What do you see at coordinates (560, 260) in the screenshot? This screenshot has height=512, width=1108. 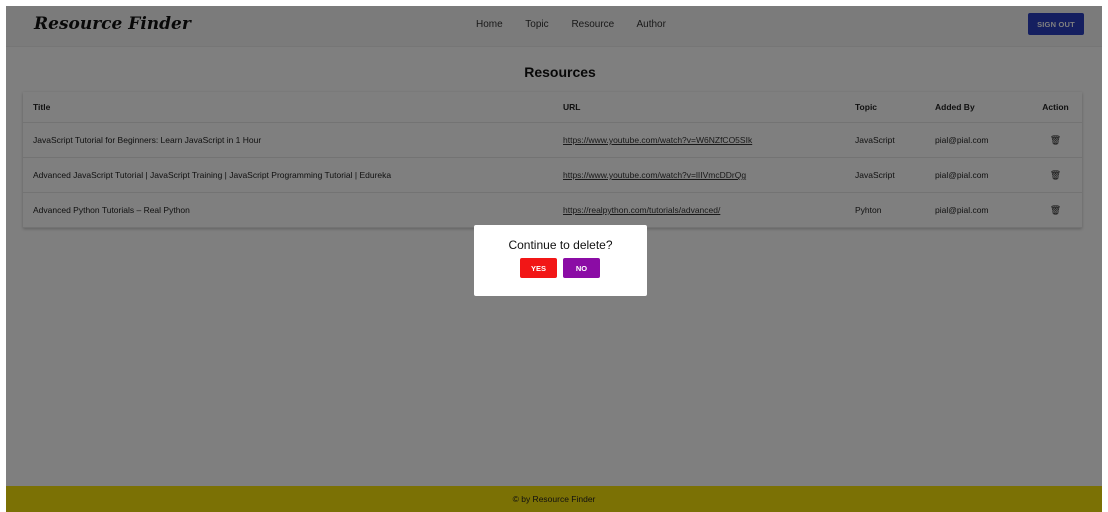 I see `confirm-delete-dialog: Continue to delete? YES NO` at bounding box center [560, 260].